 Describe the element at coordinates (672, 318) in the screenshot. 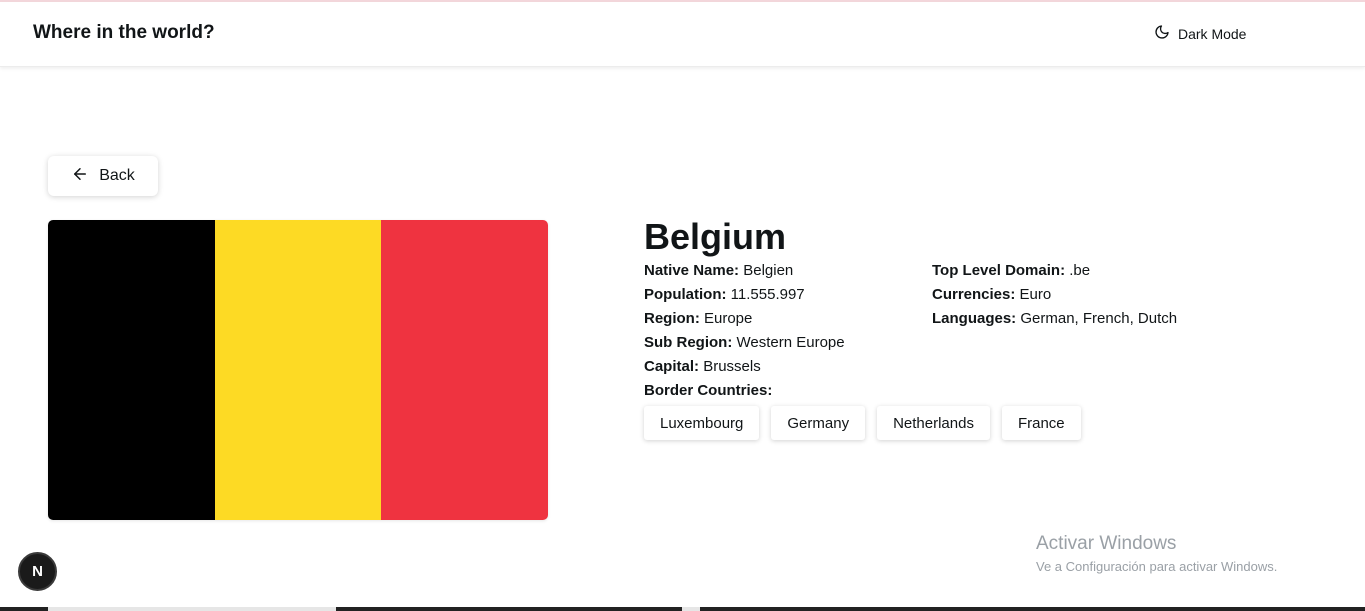

I see `info-label: Region:` at that location.